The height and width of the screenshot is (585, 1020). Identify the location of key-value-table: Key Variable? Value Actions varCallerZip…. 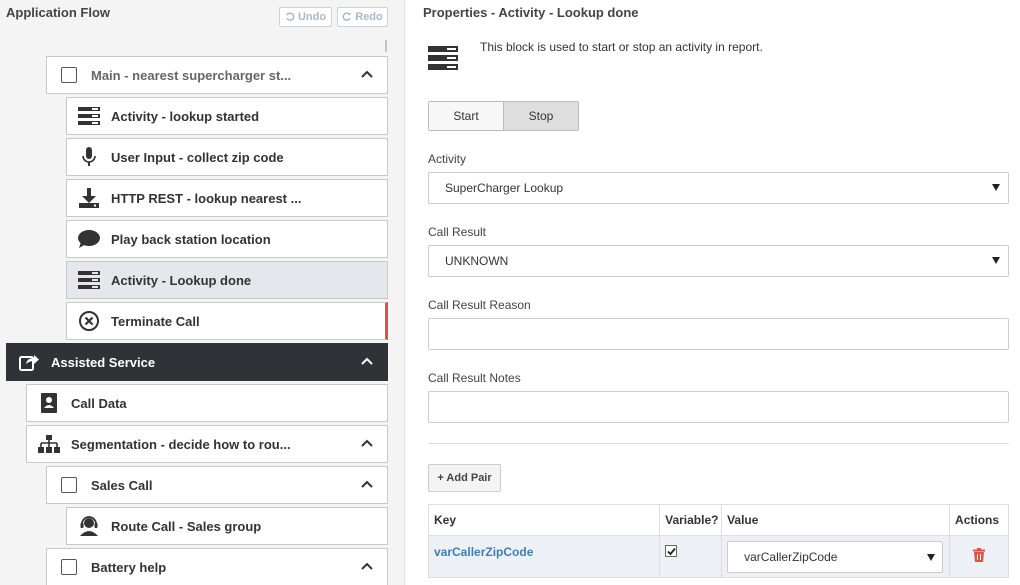
(718, 541).